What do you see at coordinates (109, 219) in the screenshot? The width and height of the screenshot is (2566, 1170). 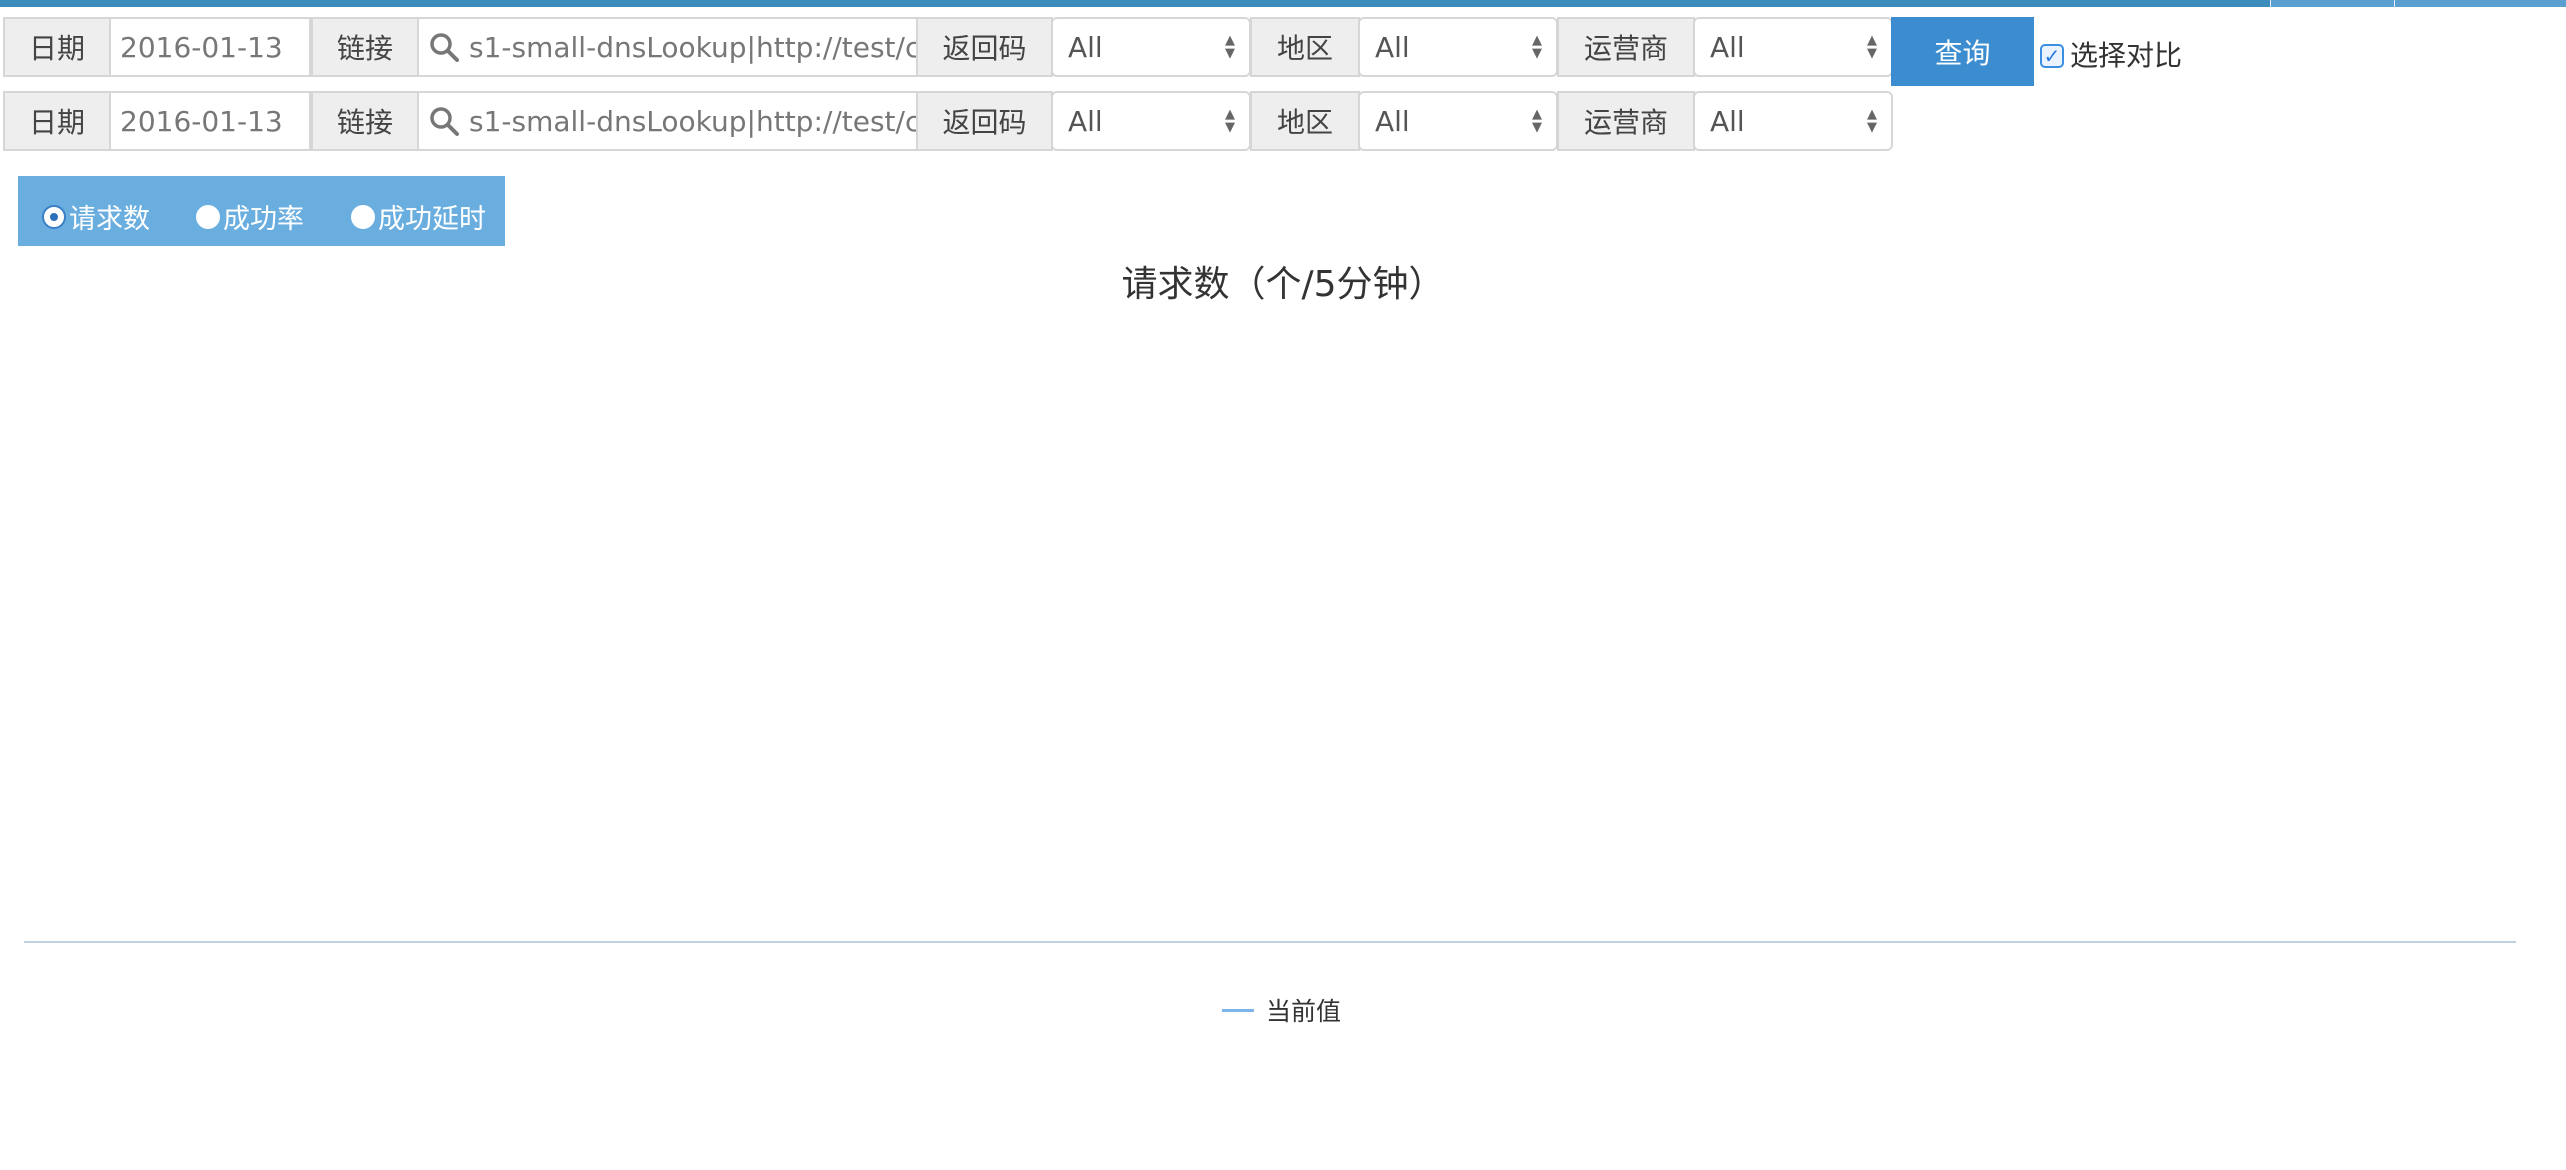 I see `metric-label: 请求数` at bounding box center [109, 219].